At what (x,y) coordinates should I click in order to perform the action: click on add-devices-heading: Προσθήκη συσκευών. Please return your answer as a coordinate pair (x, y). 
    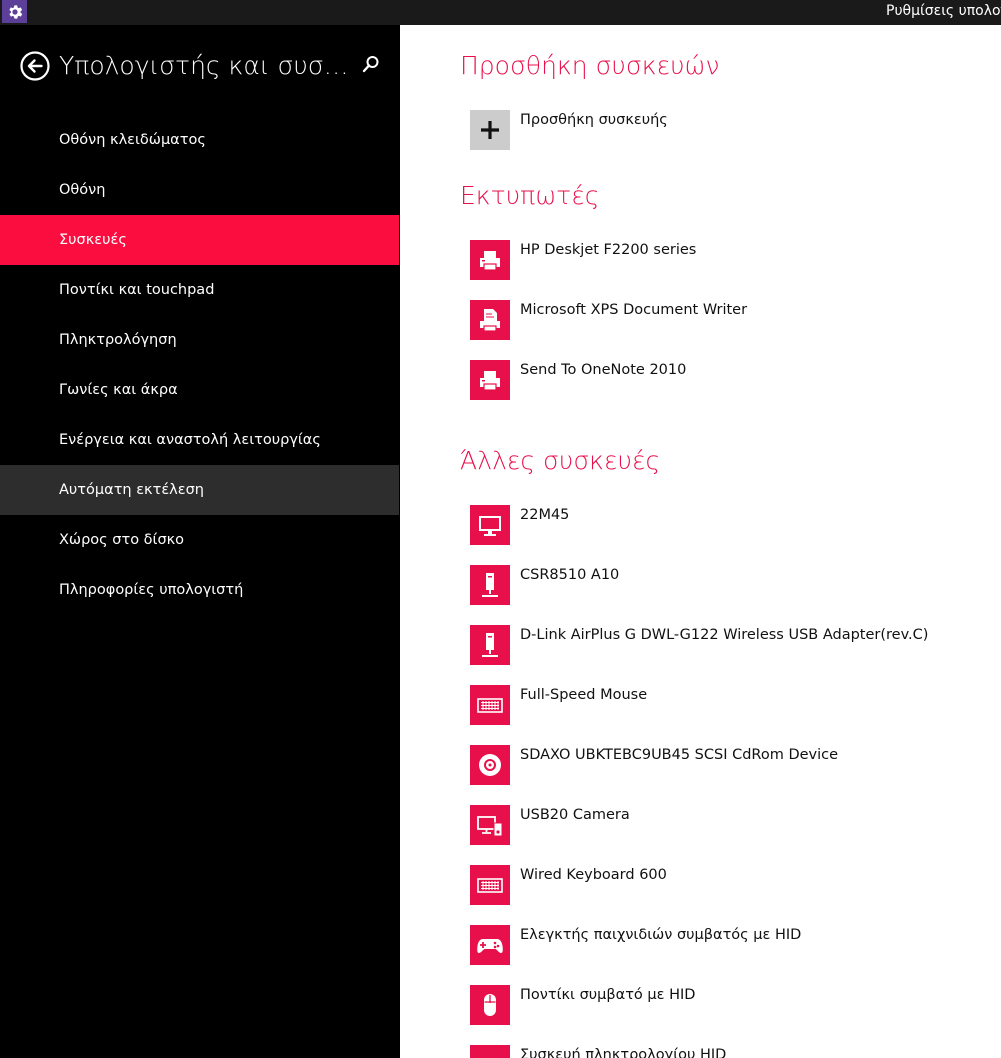
    Looking at the image, I should click on (590, 65).